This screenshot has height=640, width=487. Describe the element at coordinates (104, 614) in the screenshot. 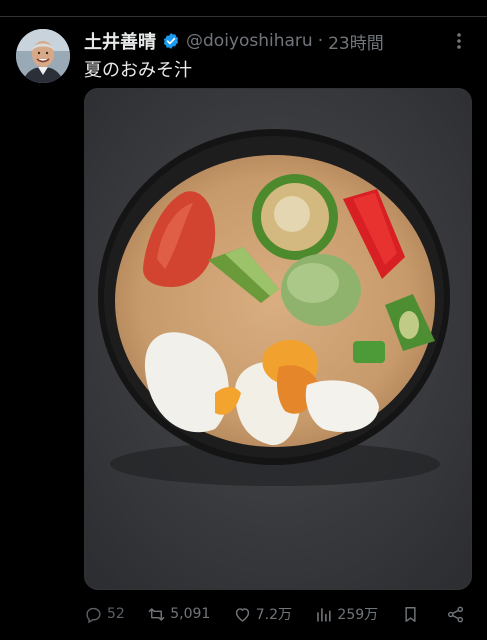

I see `reply-button: 52` at that location.